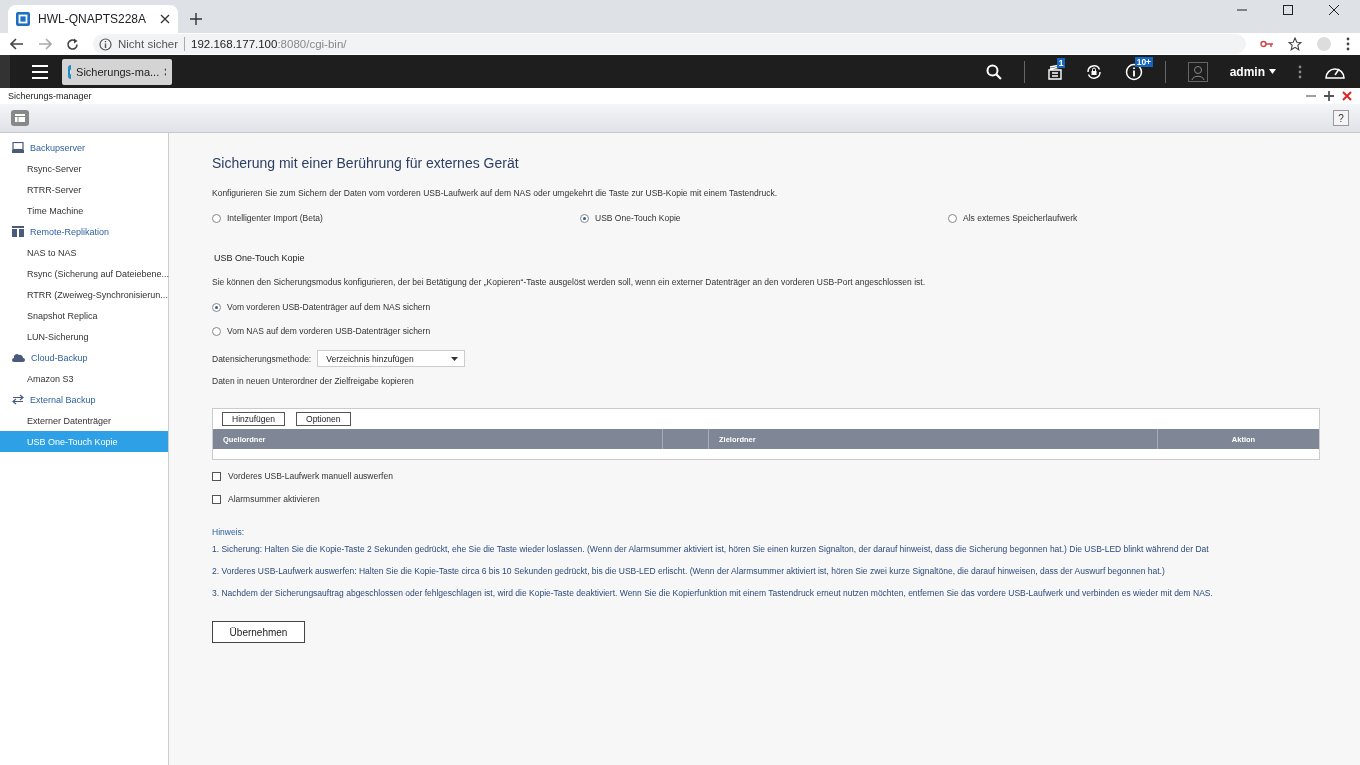  What do you see at coordinates (568, 282) in the screenshot?
I see `section-text: Sie können den Sicherungsmodus konfigurieren, der bei Betätigung der „Kopieren“-Taste ausgelöst werden soll, wenn ein externer Datenträger an den vorderen USB-Port angeschlossen ist.` at bounding box center [568, 282].